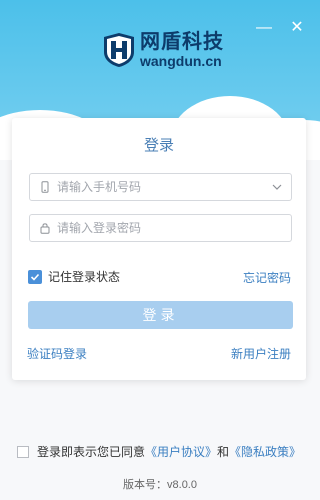 This screenshot has height=500, width=320. Describe the element at coordinates (182, 42) in the screenshot. I see `brand-name: 网盾科技` at that location.